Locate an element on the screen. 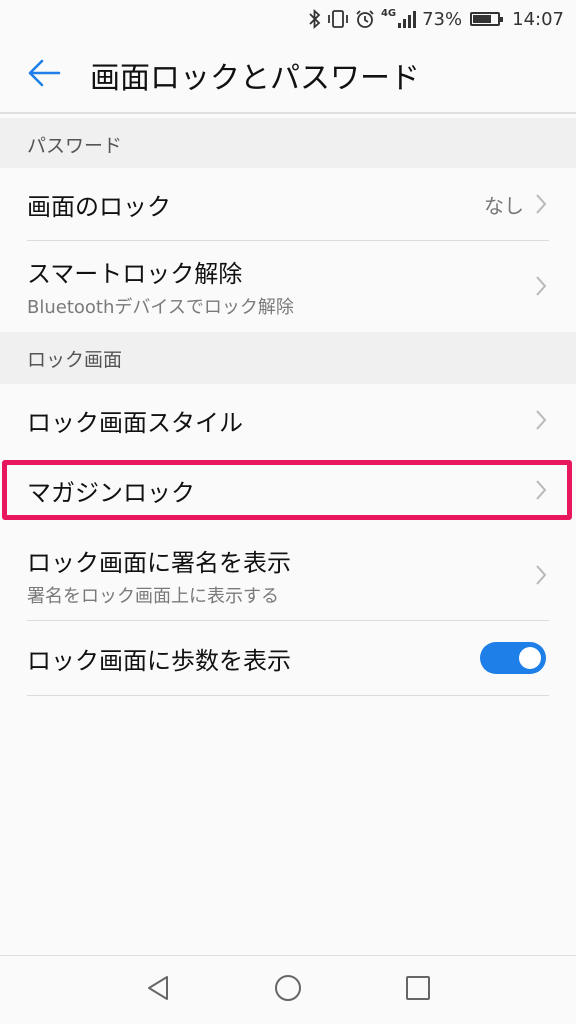  row-show-steps: ロック画面に歩数を表示 is located at coordinates (288, 658).